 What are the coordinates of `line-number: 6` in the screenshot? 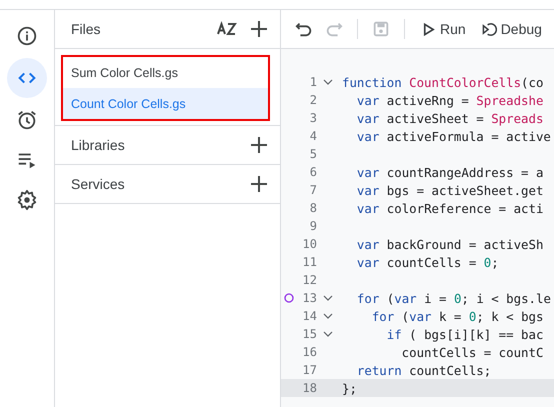 It's located at (312, 172).